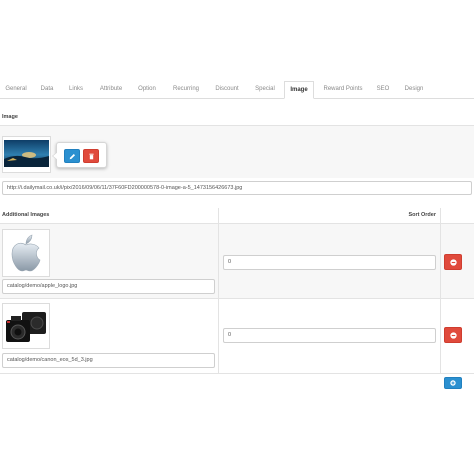 This screenshot has height=474, width=474. I want to click on sort-order-heading: Sort Order, so click(422, 215).